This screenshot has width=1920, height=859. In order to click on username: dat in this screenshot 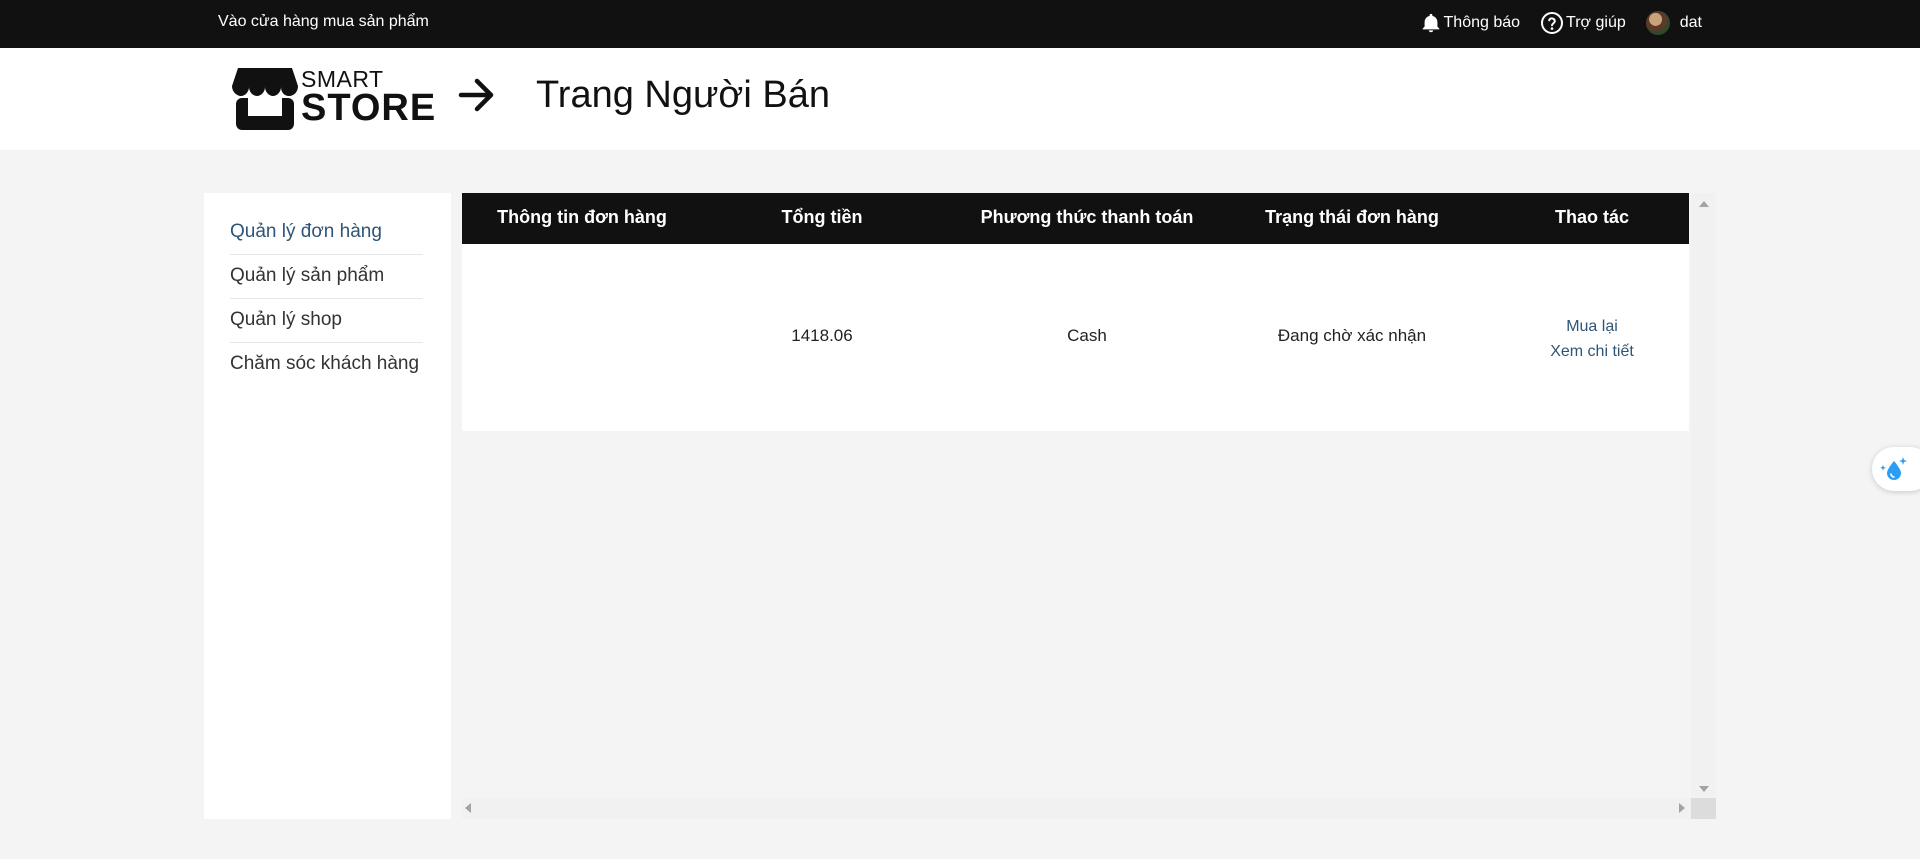, I will do `click(1690, 22)`.